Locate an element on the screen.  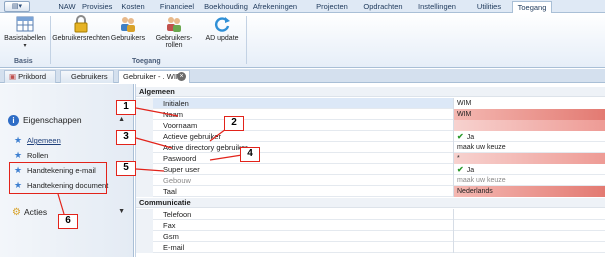
tab-kosten: Kosten is located at coordinates (133, 7).